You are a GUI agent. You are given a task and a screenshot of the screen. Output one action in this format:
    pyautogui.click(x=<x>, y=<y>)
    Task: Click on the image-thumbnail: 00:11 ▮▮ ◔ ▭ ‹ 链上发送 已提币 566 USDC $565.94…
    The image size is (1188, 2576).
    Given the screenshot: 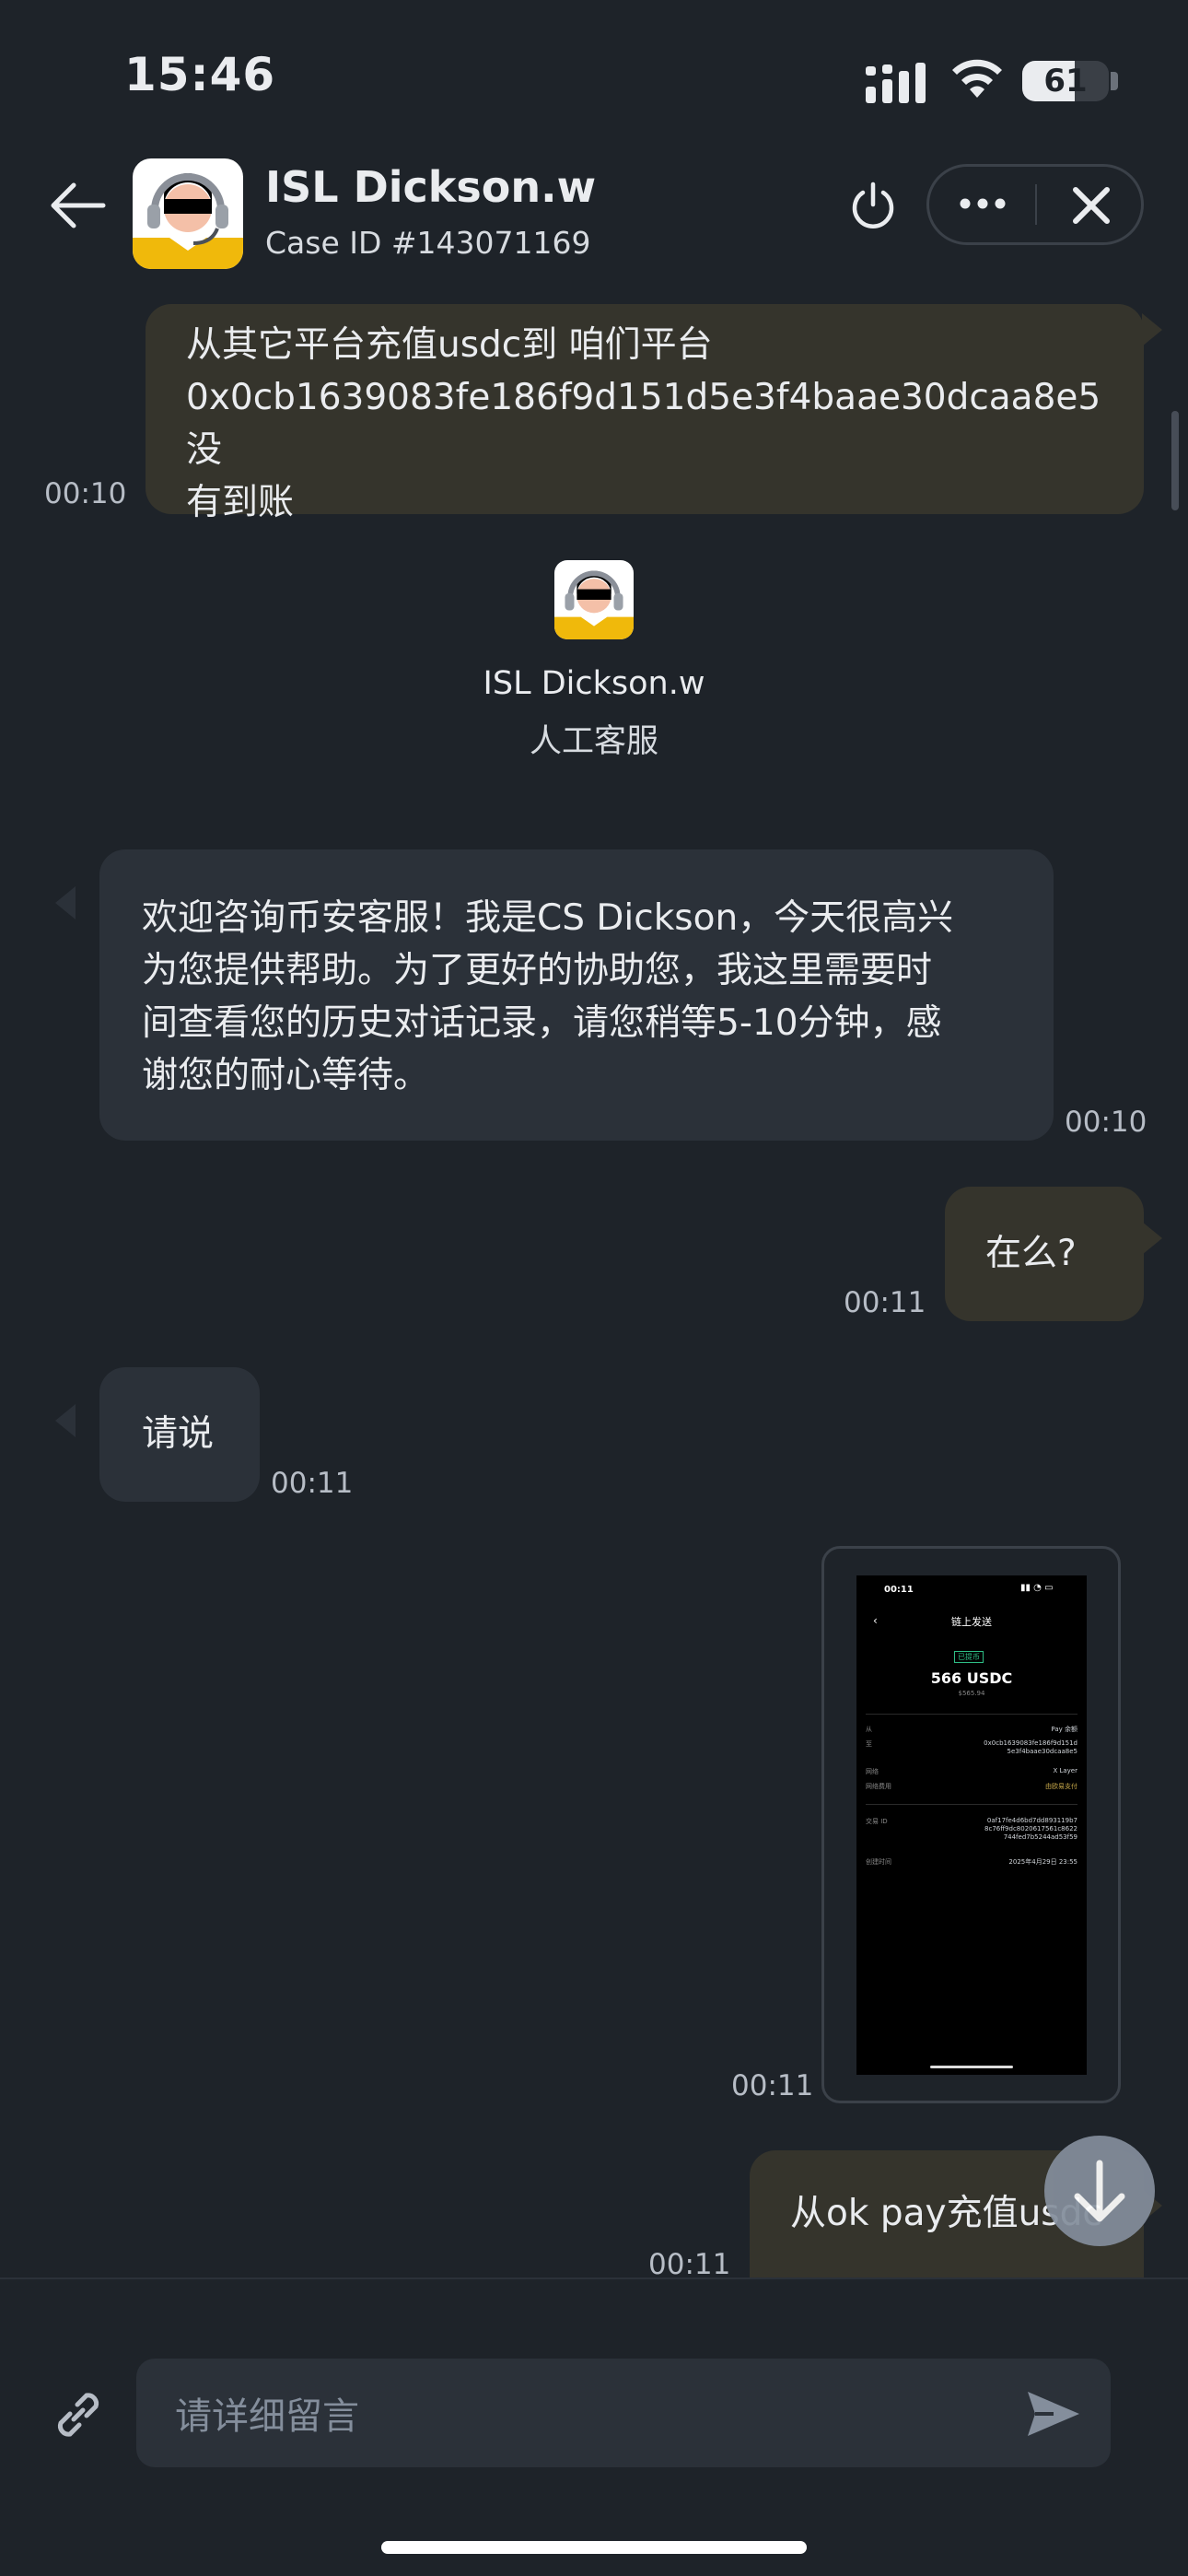 What is the action you would take?
    pyautogui.click(x=971, y=1825)
    